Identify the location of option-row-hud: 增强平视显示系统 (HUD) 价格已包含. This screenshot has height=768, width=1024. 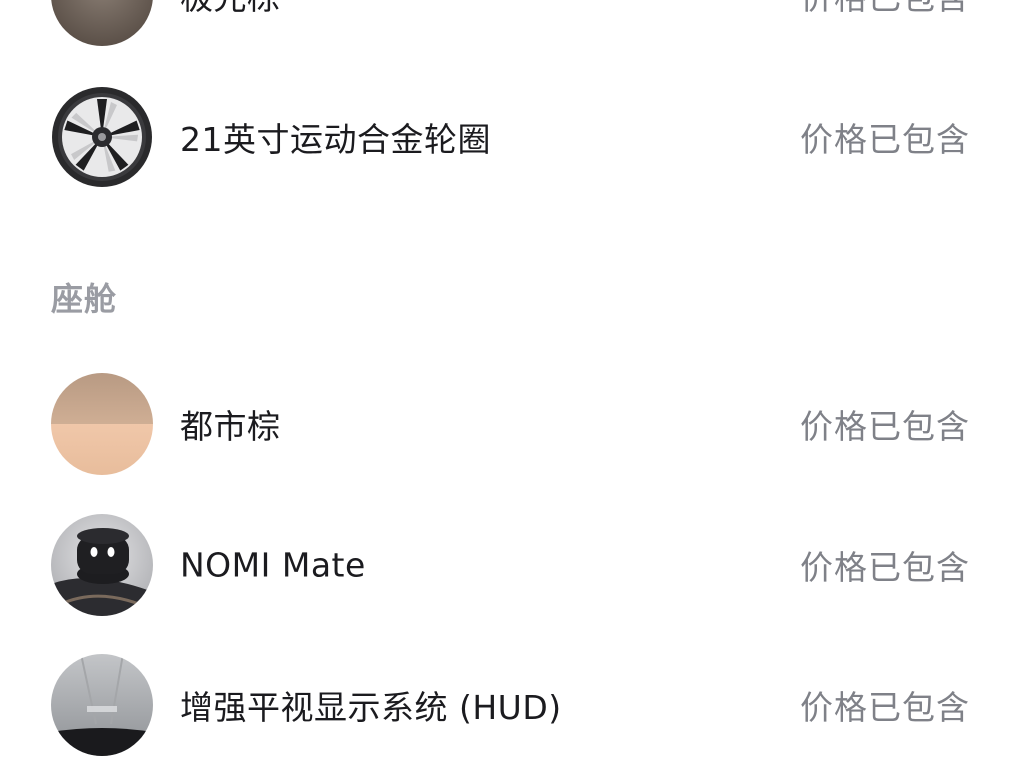
(512, 705).